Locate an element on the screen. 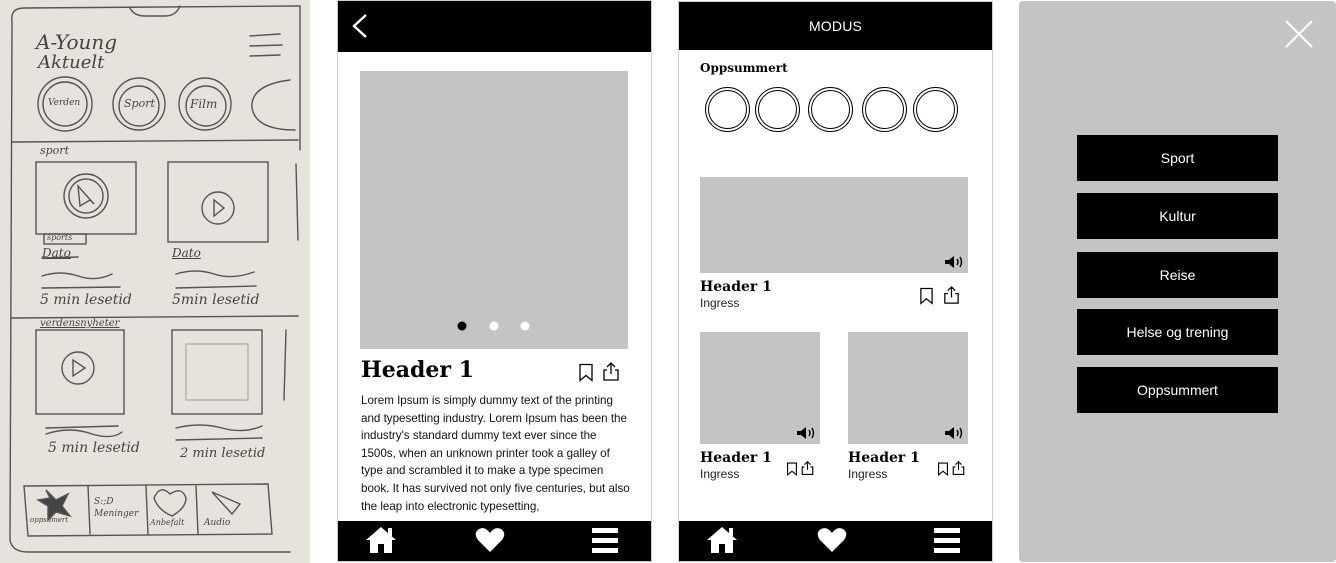 This screenshot has width=1336, height=563. sketch-tab-anbefalt: Anbefalt is located at coordinates (167, 522).